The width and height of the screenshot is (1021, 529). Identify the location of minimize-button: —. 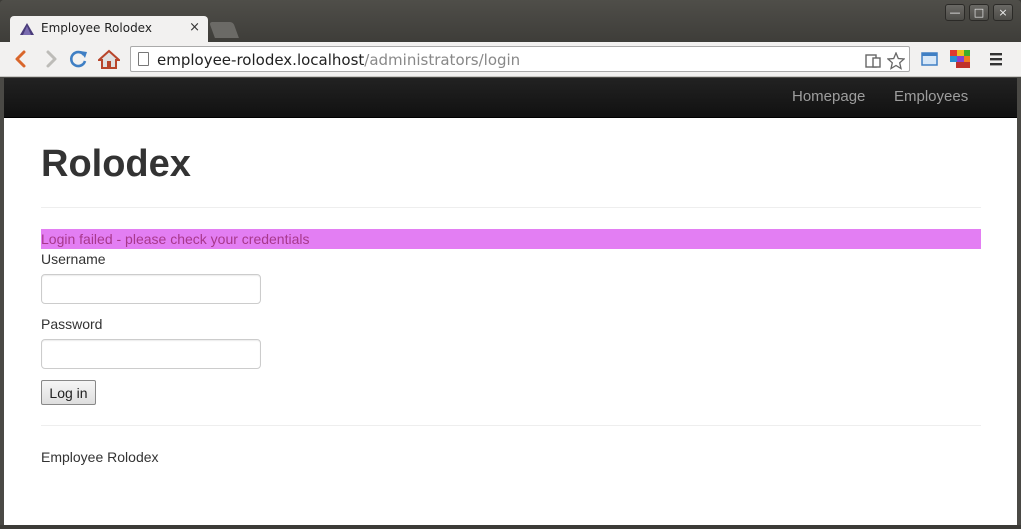
(955, 12).